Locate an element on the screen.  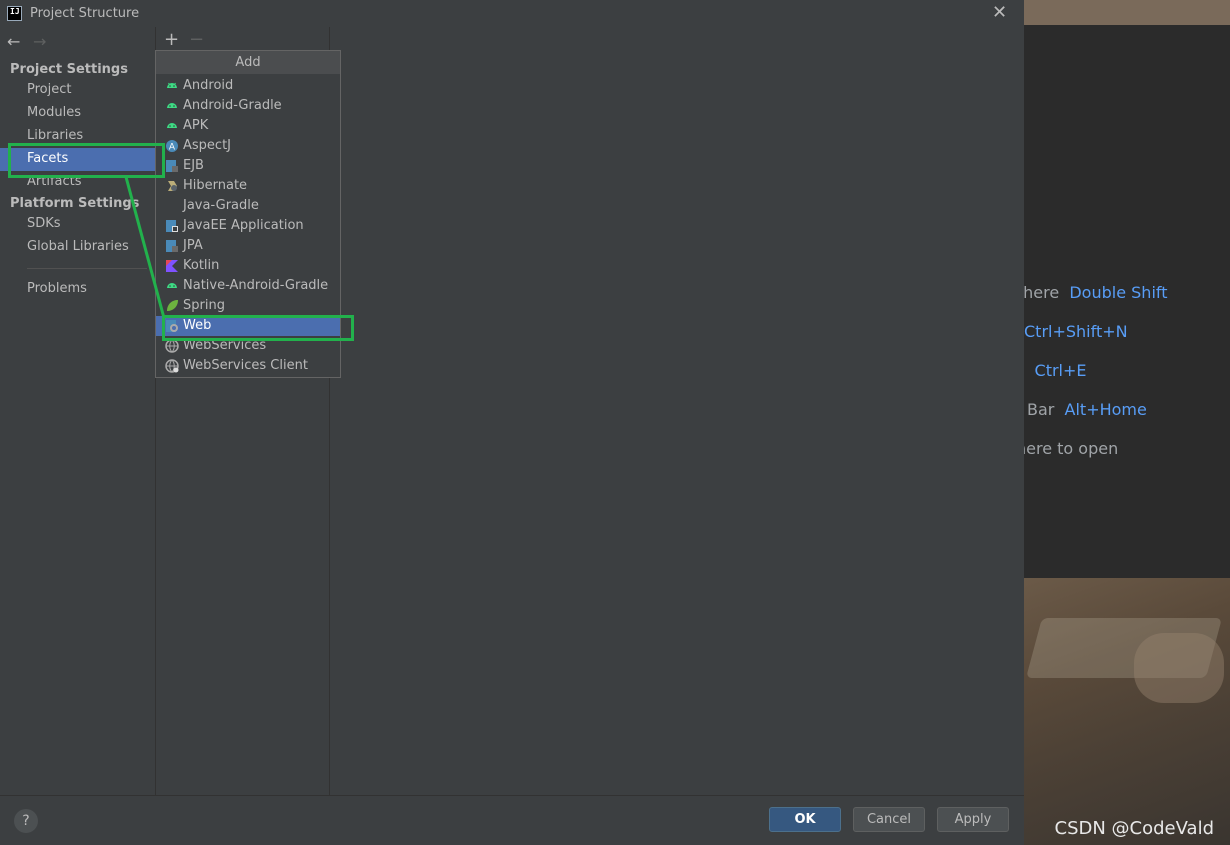
background-titlebar is located at coordinates (1127, 12).